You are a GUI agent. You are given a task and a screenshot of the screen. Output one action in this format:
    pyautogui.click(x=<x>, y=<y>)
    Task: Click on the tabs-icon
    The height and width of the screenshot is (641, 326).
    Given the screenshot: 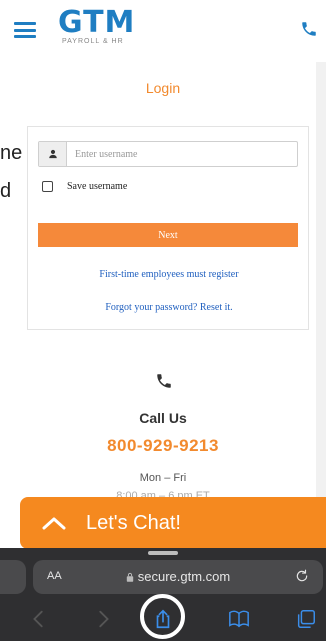 What is the action you would take?
    pyautogui.click(x=306, y=619)
    